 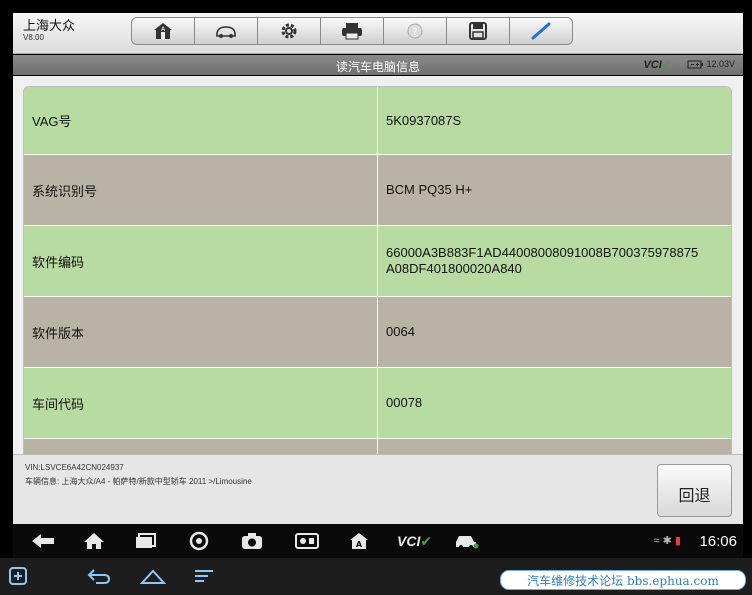 I want to click on row-key: 软件编码, so click(x=201, y=261).